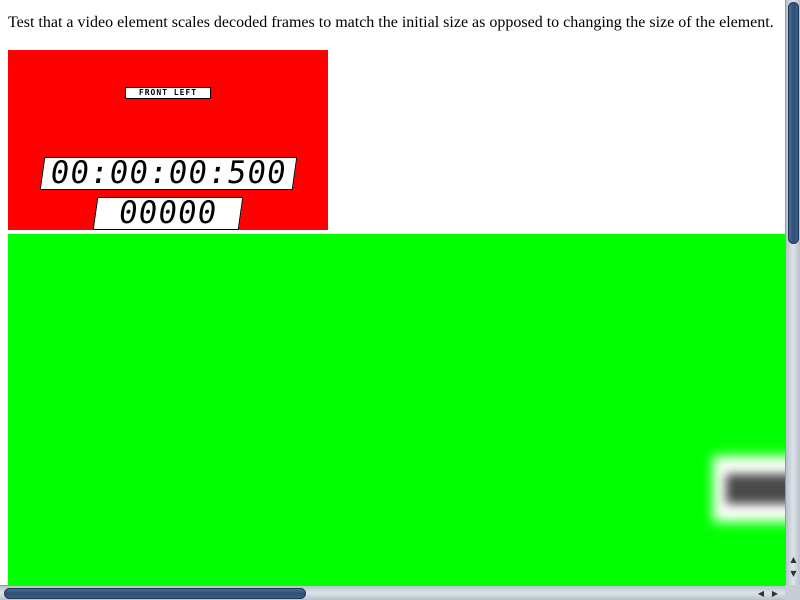 Image resolution: width=800 pixels, height=600 pixels. I want to click on scroll-down-icon: ▼, so click(793, 574).